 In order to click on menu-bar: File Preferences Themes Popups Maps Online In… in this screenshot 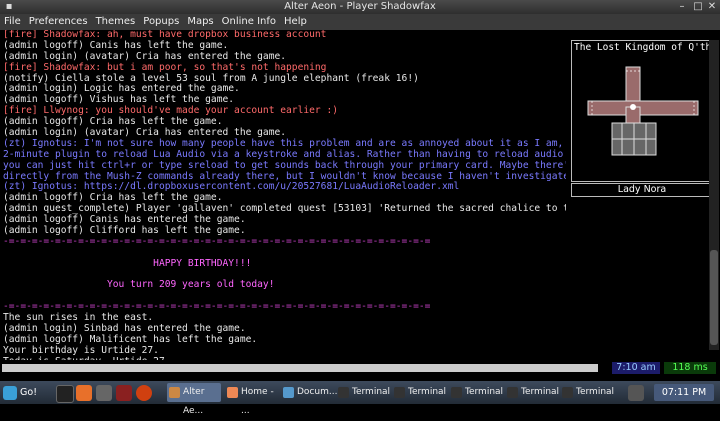, I will do `click(360, 22)`.